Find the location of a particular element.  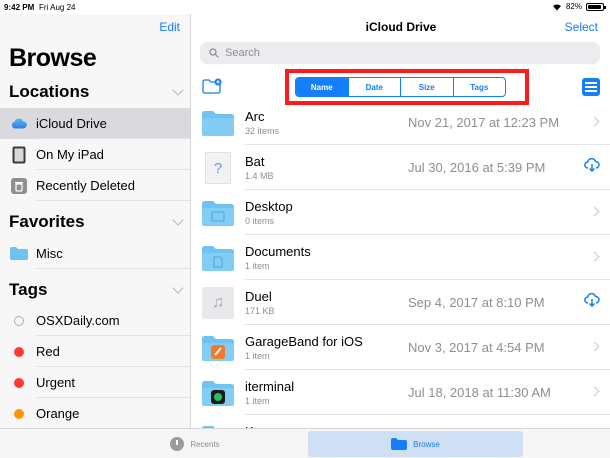

sidebar-item-recently-deleted: Recently Deleted is located at coordinates (95, 185).